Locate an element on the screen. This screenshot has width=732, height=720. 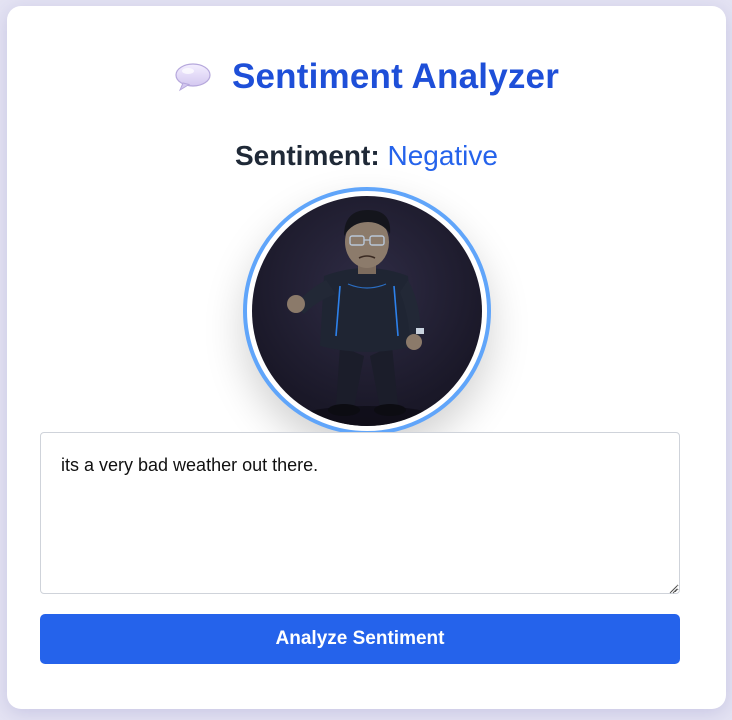
page-title: Sentiment Analyzer is located at coordinates (395, 76).